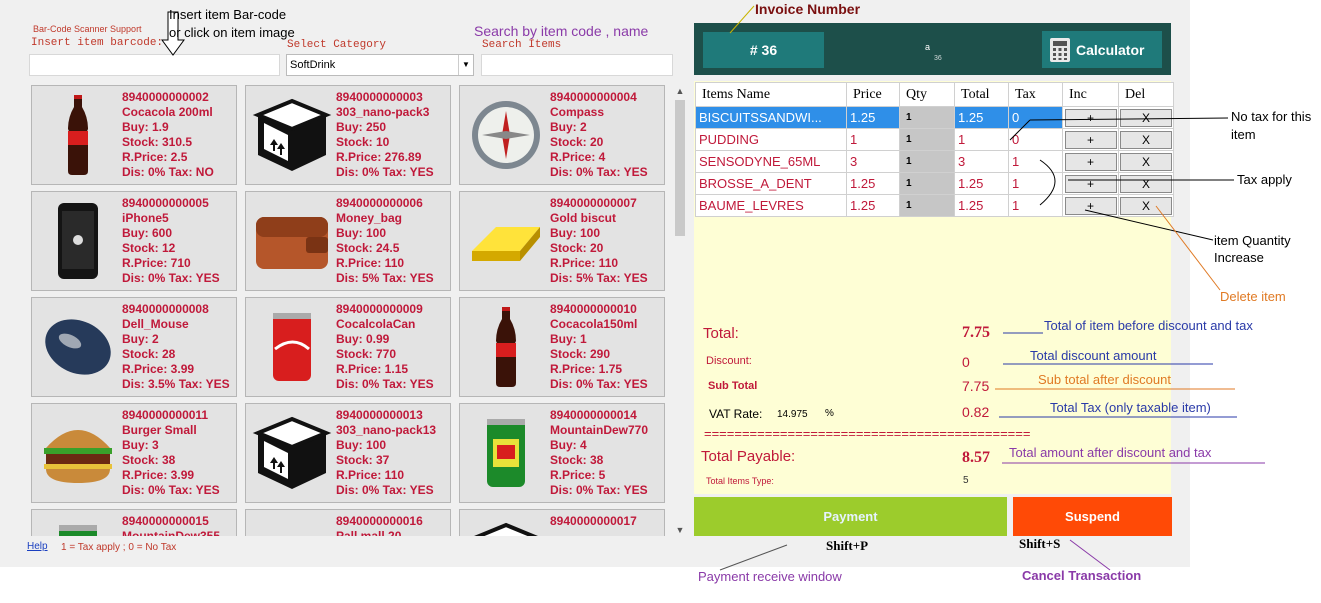 This screenshot has width=1321, height=603. I want to click on annotation-qty-increase-2: Increase, so click(1239, 257).